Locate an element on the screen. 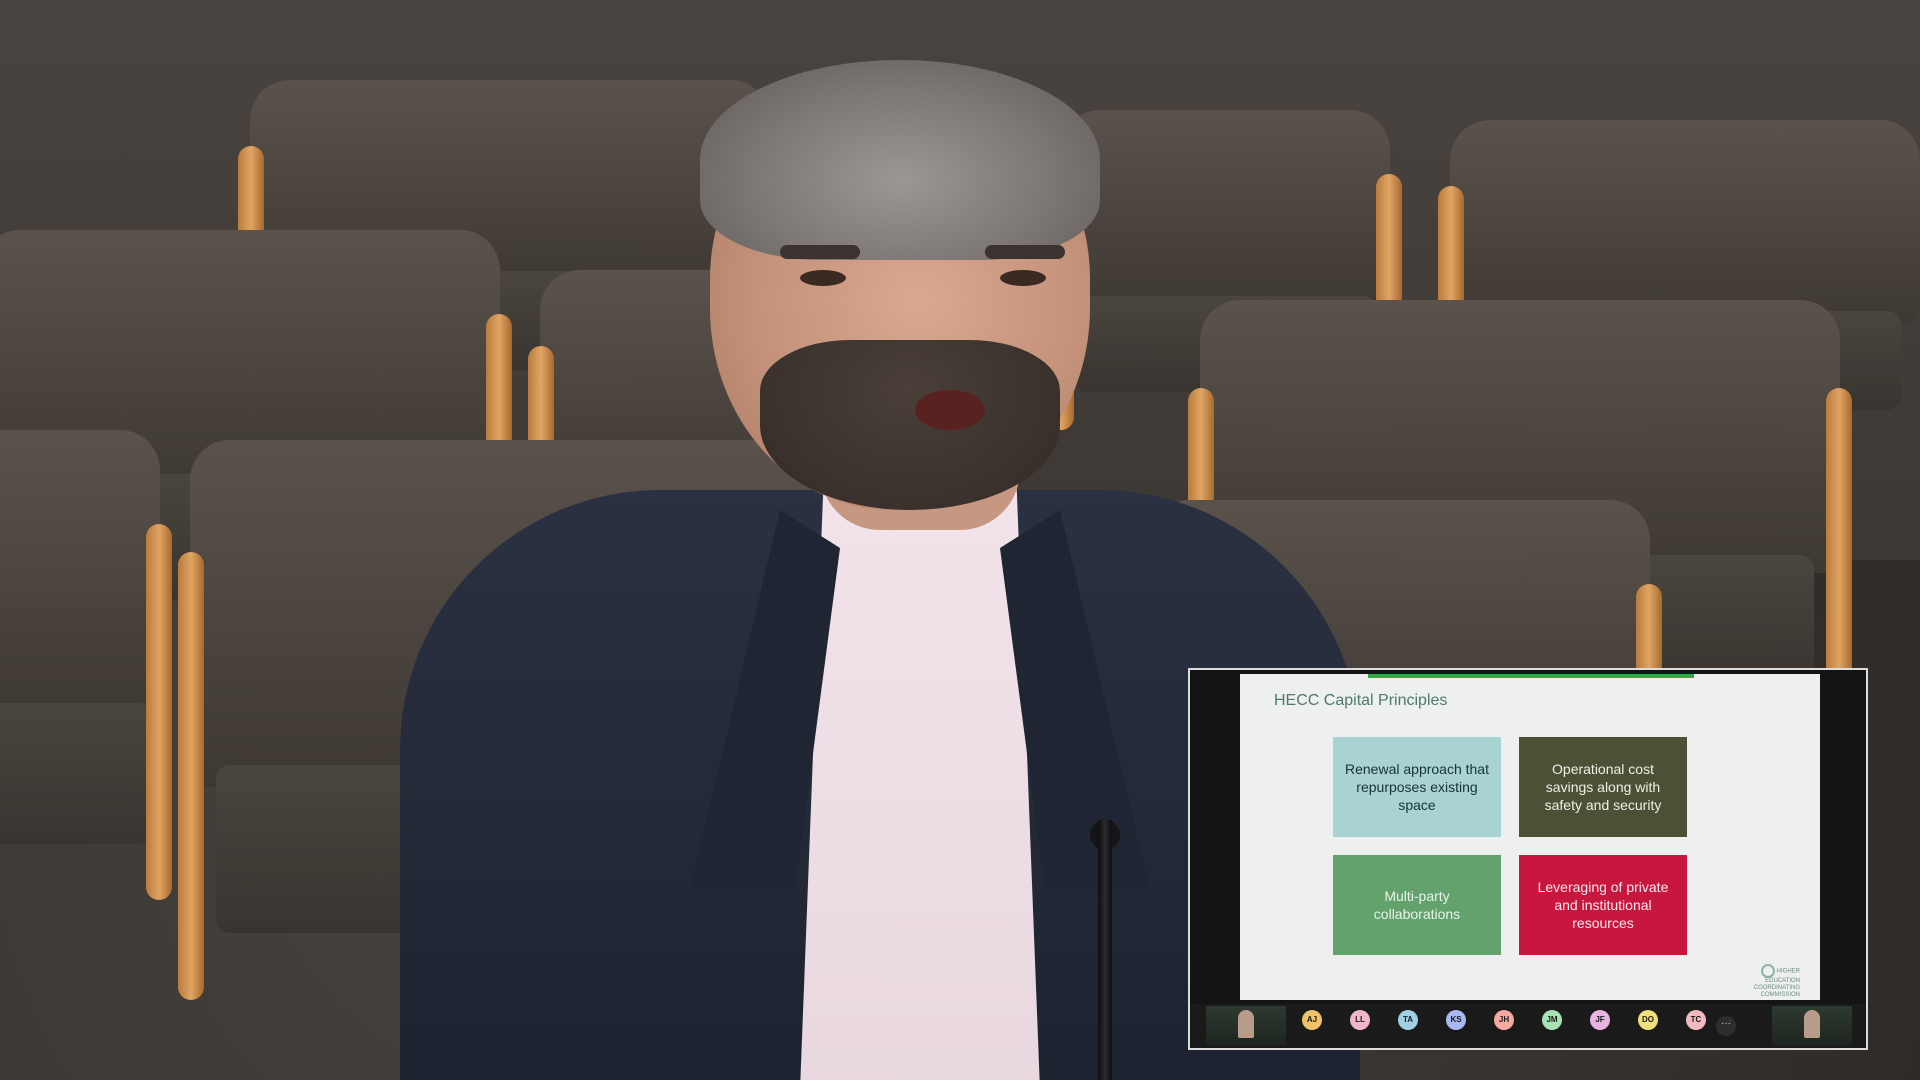  participant-tile: TC is located at coordinates (1696, 1026).